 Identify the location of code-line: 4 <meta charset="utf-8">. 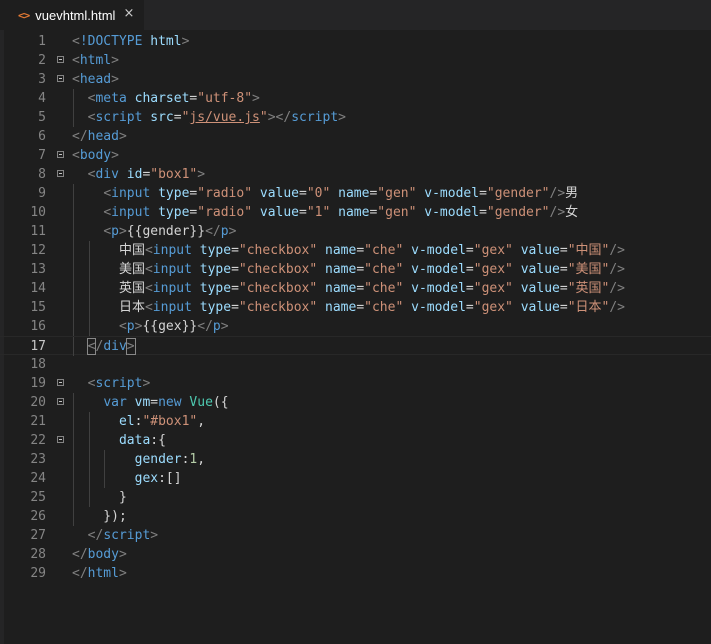
(355, 98).